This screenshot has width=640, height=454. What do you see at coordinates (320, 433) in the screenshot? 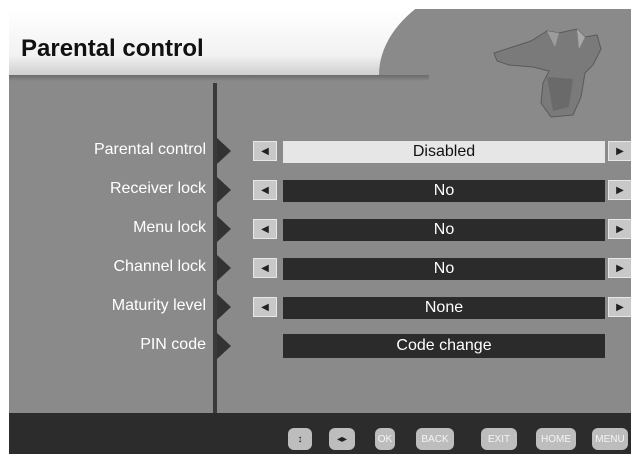
I see `footer-bar: ↕ ◂▸ OK BACK EXIT HOME MENU` at bounding box center [320, 433].